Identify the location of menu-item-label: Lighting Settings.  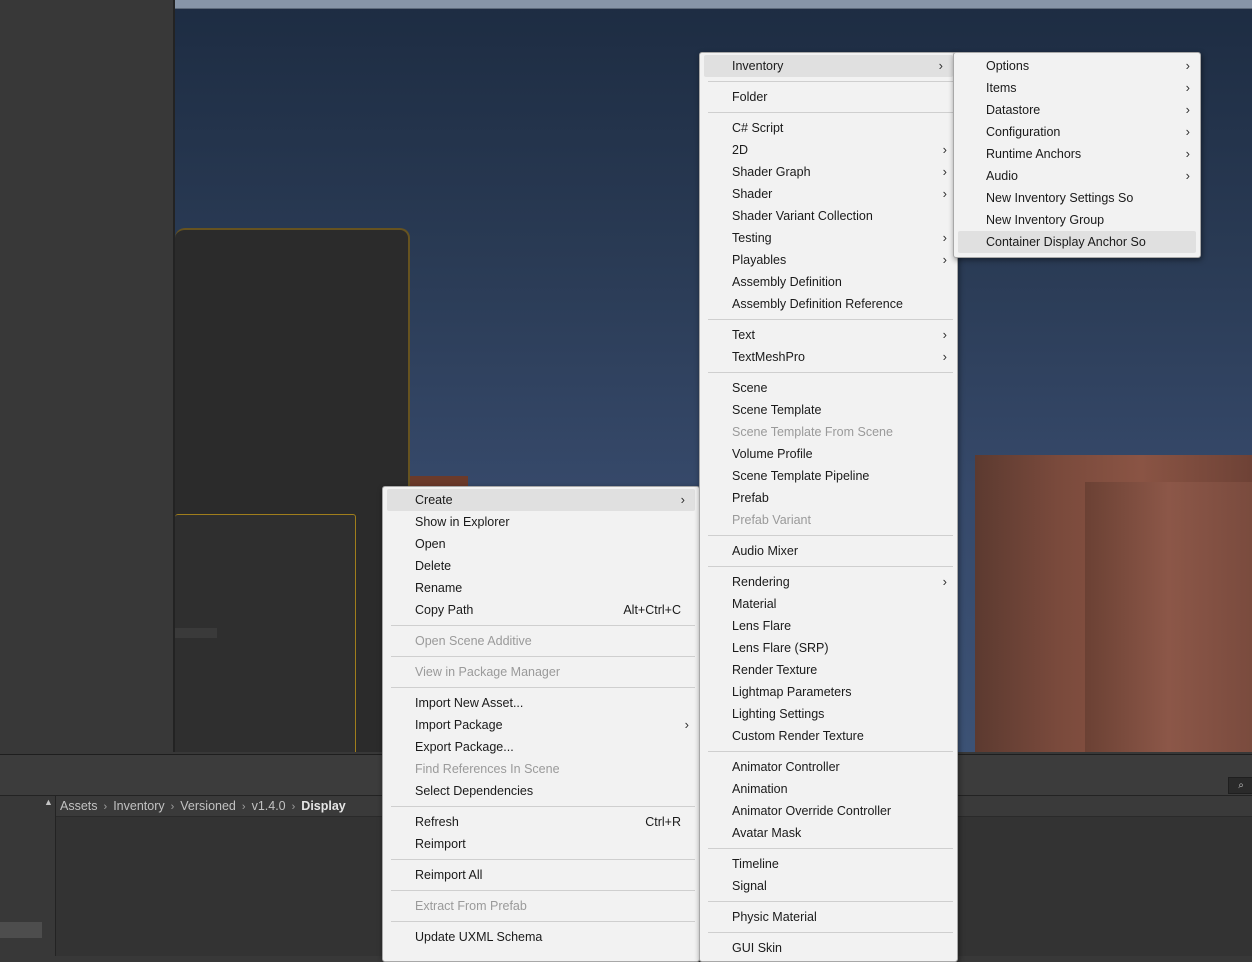
(778, 714).